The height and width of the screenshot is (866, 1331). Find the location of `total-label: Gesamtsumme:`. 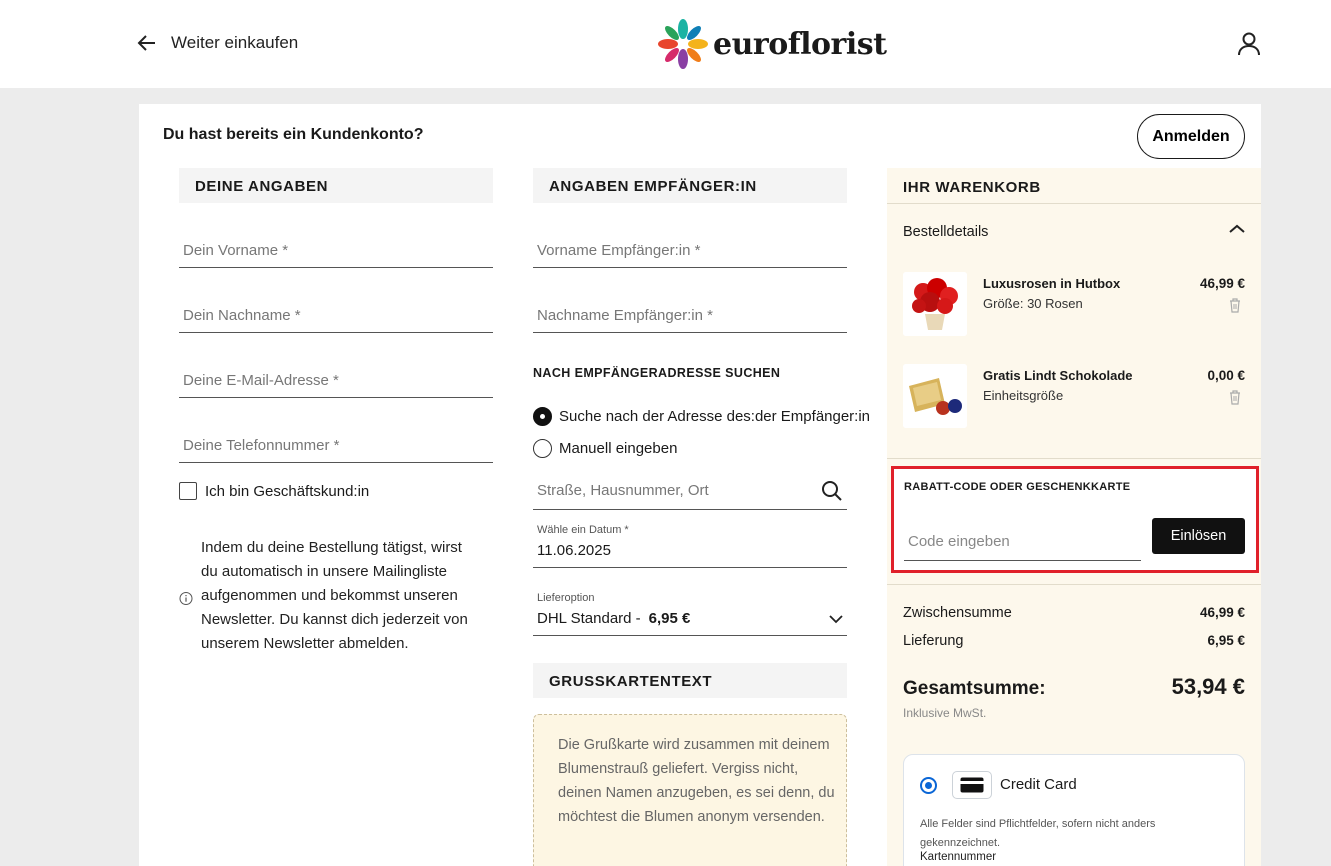

total-label: Gesamtsumme: is located at coordinates (974, 688).